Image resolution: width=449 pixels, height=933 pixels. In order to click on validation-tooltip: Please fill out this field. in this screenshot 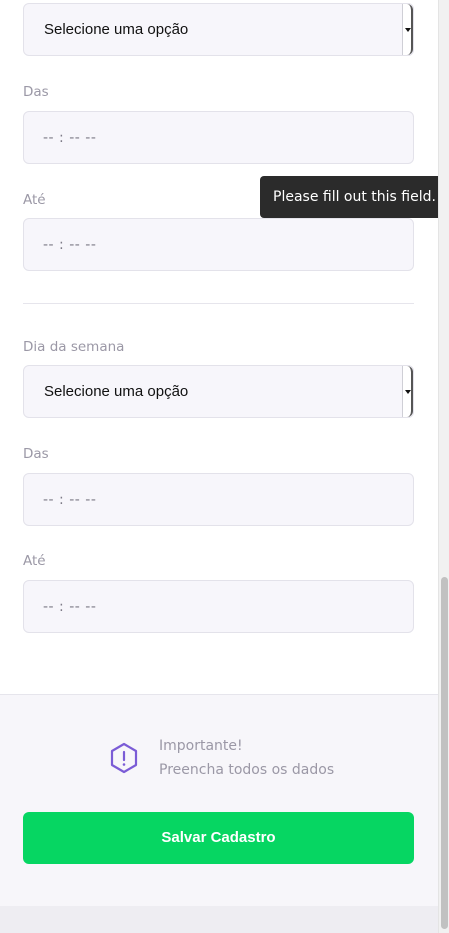, I will do `click(351, 197)`.